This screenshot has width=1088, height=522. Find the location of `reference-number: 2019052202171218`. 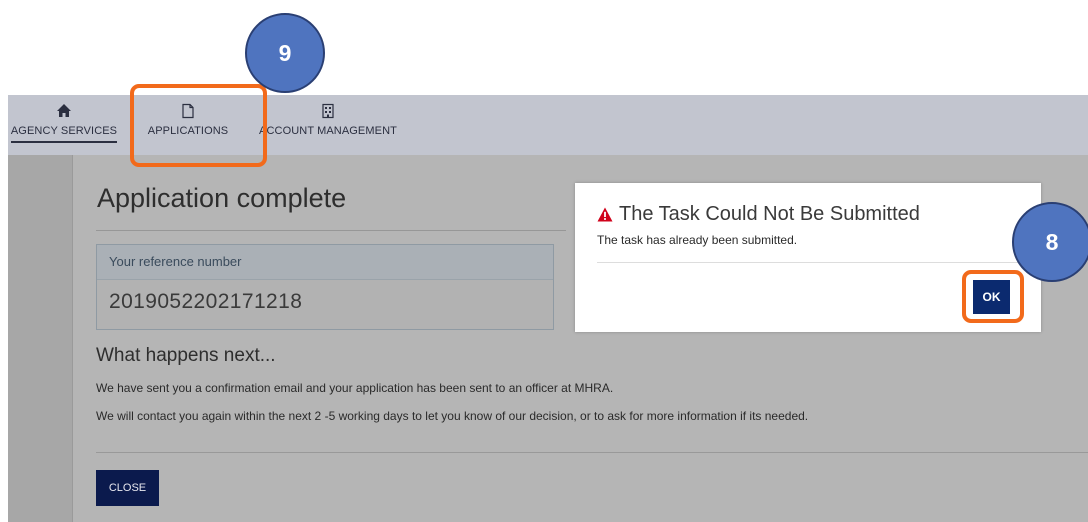

reference-number: 2019052202171218 is located at coordinates (206, 301).